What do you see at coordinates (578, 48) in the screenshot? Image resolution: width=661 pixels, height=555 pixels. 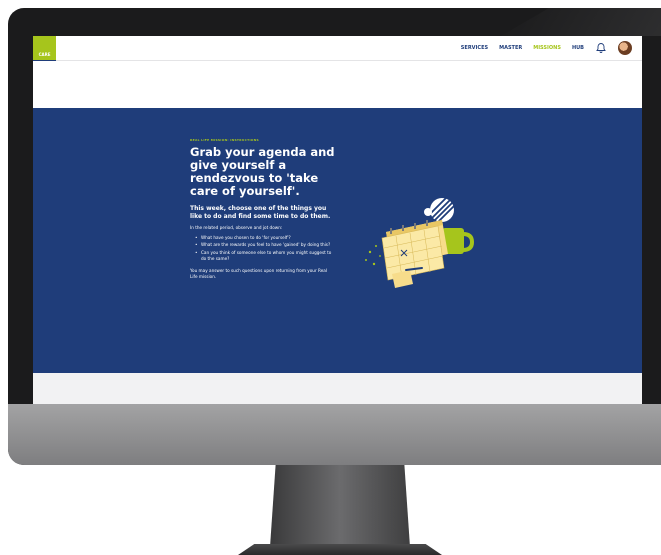 I see `nav-hub: HUB` at bounding box center [578, 48].